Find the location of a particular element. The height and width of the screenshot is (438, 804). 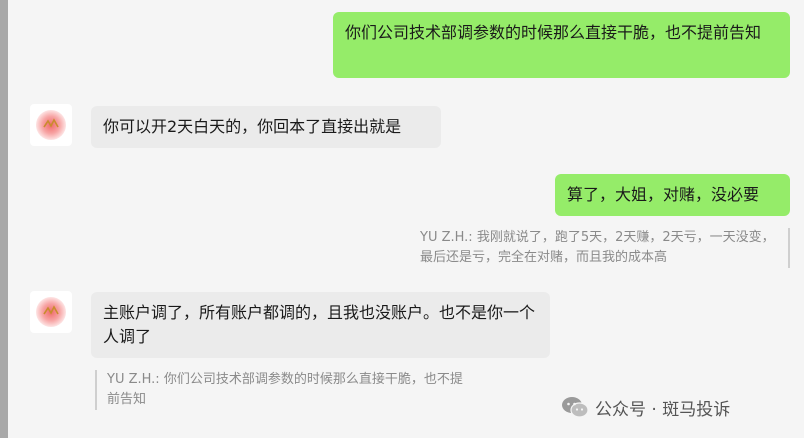

scrollbar-track is located at coordinates (4, 219).